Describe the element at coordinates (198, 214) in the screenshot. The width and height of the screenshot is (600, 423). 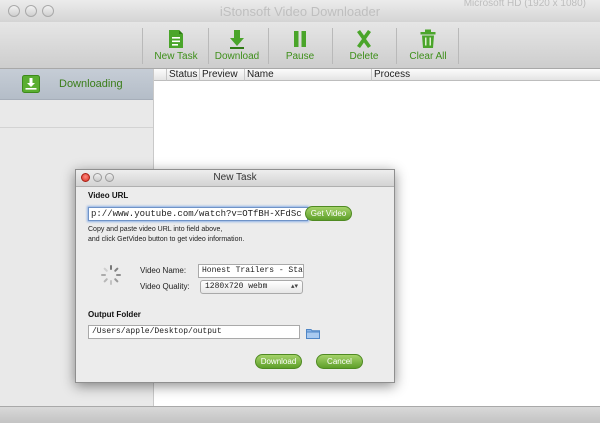
I see `video-url-input: p://www.youtube.com/watch?v=OTfBH-XFdSc` at that location.